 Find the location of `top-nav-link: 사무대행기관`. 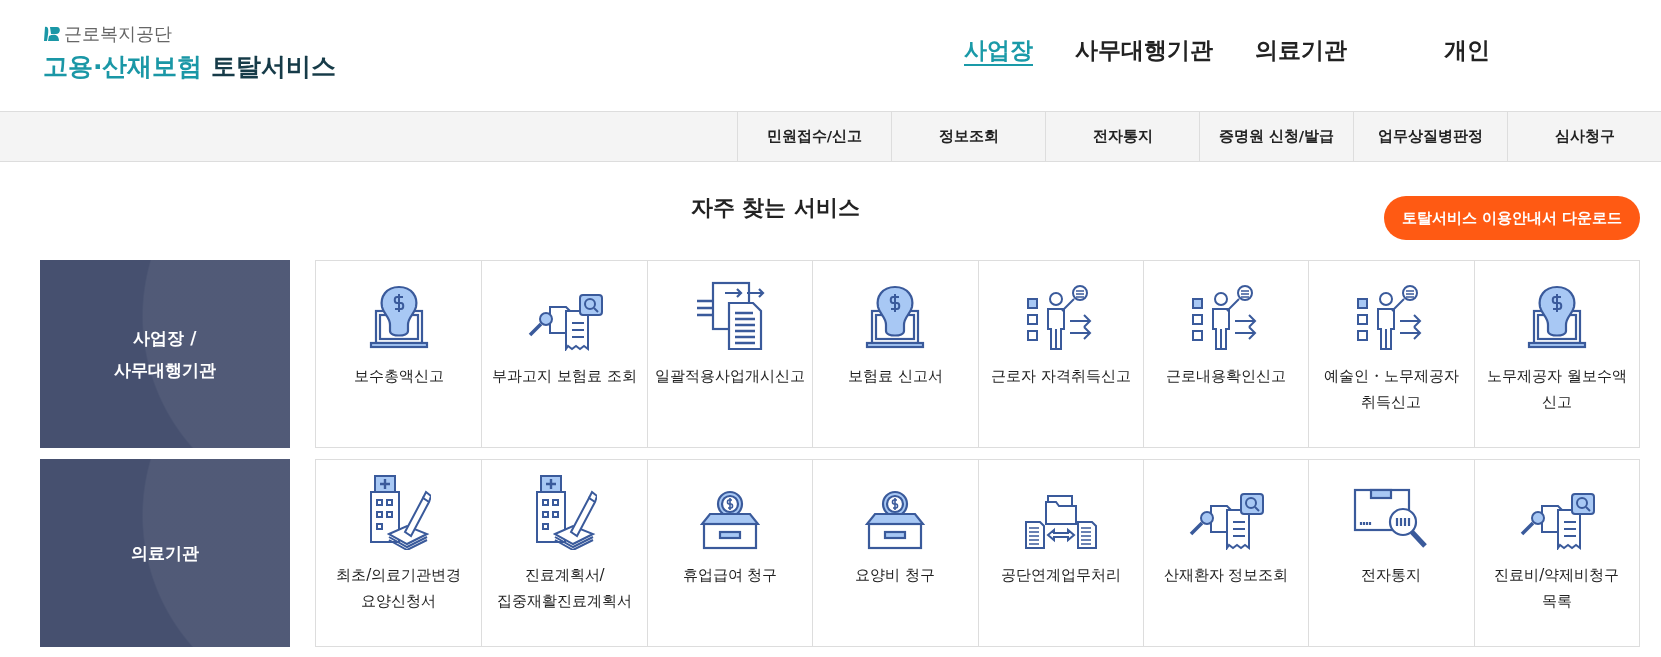

top-nav-link: 사무대행기관 is located at coordinates (1144, 50).